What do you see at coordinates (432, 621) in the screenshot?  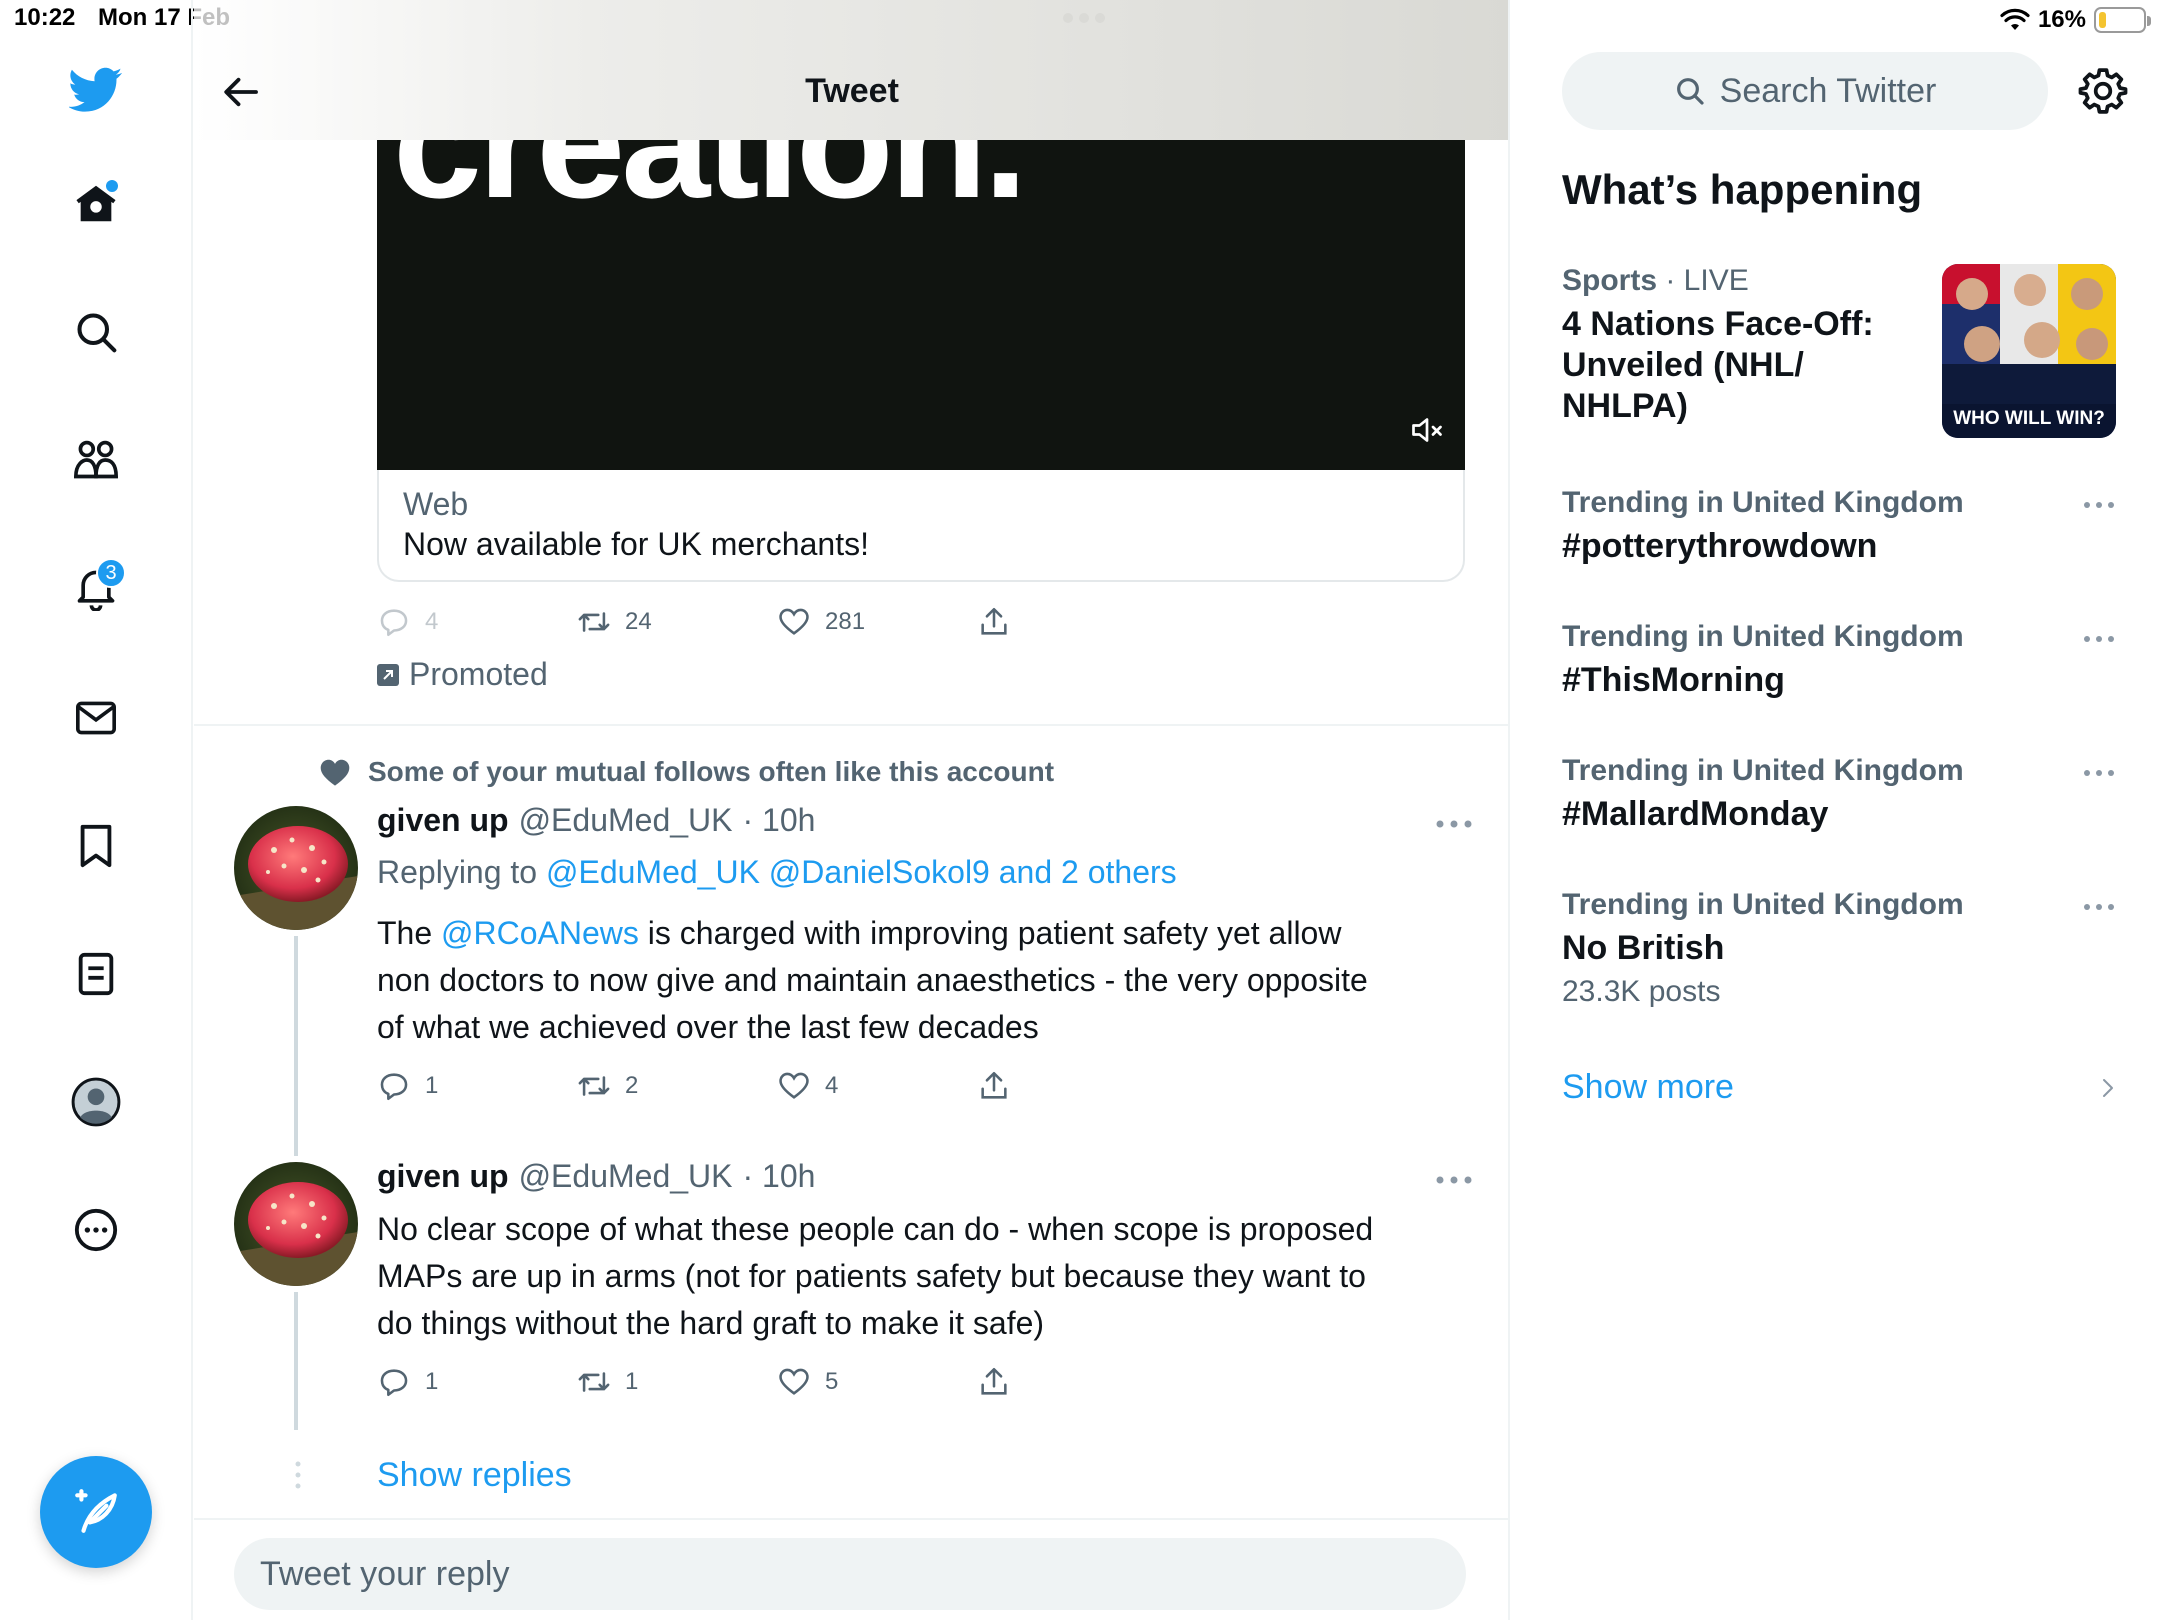 I see `reply-count: 4` at bounding box center [432, 621].